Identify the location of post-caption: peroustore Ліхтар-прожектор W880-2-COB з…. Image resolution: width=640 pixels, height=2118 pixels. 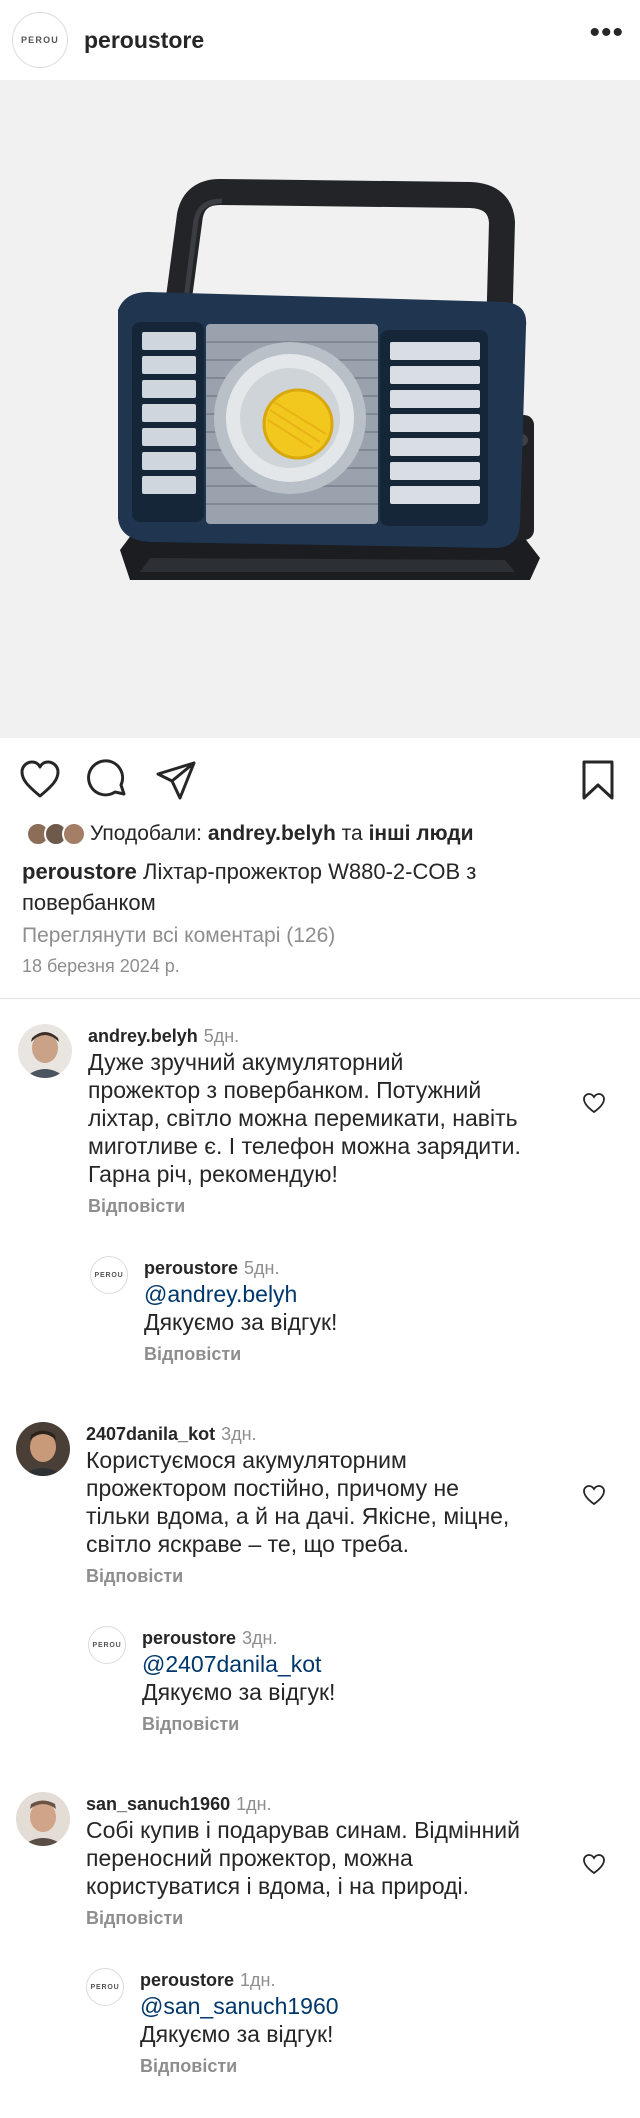
(302, 887).